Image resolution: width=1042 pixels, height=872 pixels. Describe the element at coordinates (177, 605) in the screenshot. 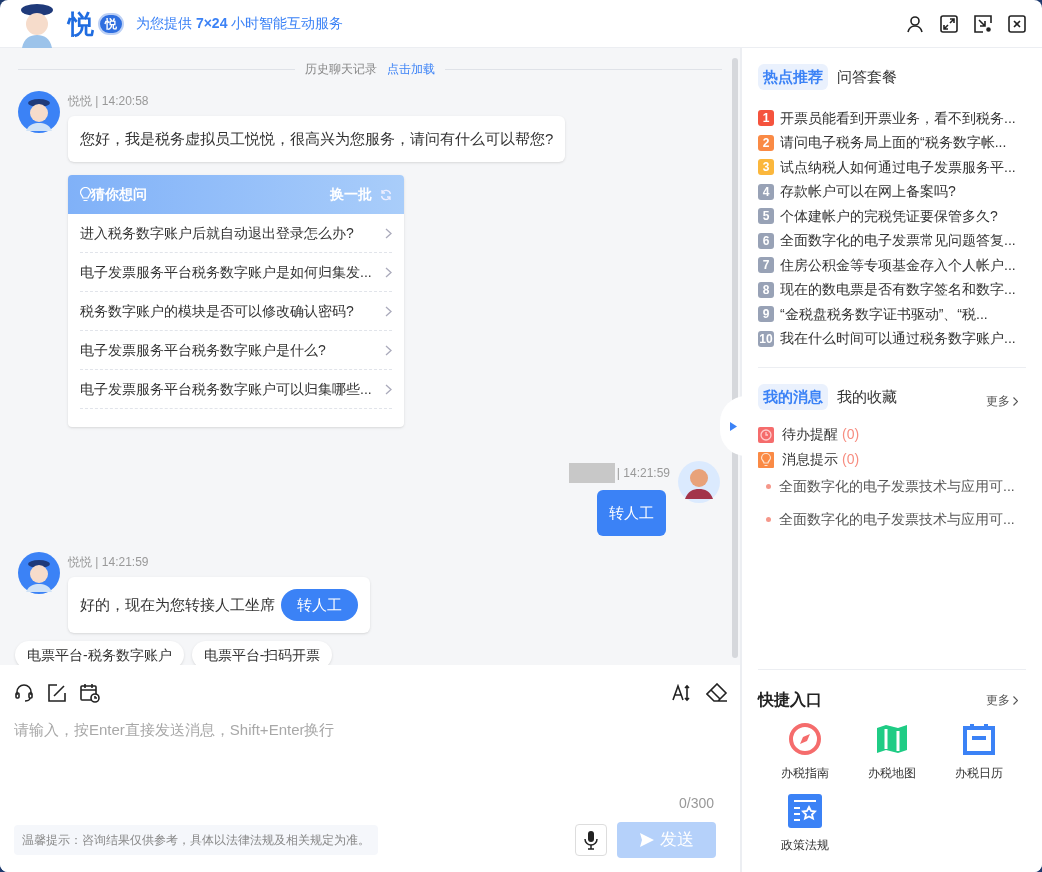

I see `message-text: 好的，现在为您转接人工坐席` at that location.